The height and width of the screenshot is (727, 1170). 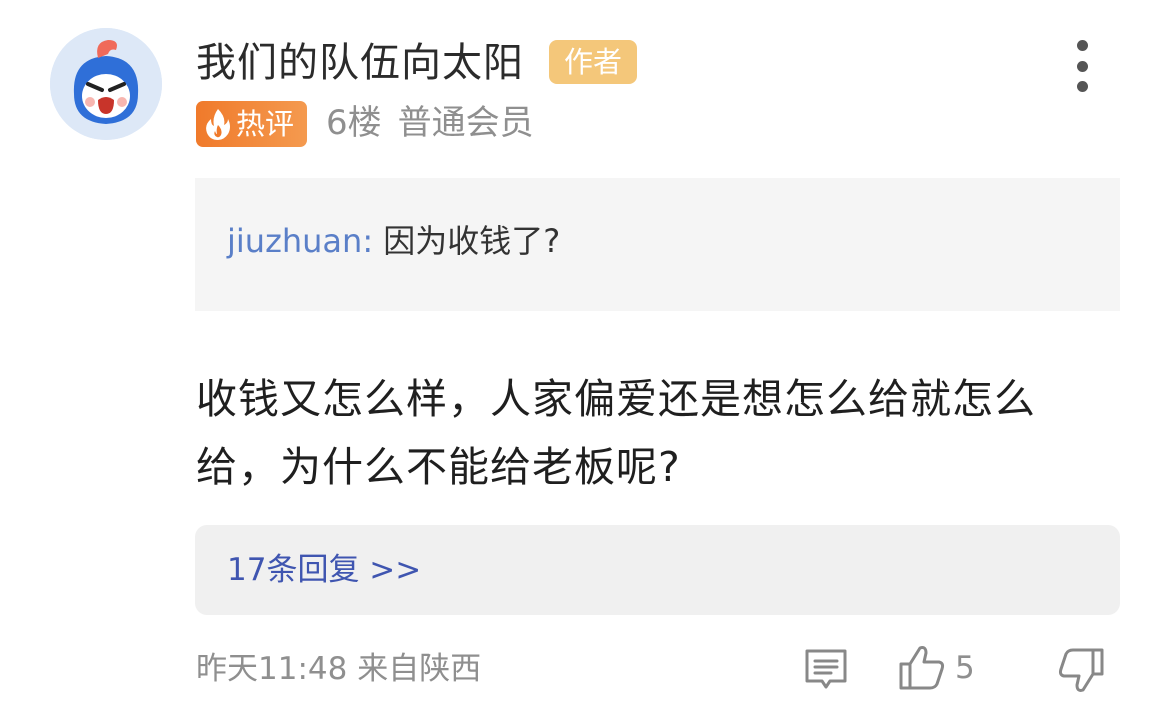 What do you see at coordinates (472, 241) in the screenshot?
I see `quoted-text: 因为收钱了?` at bounding box center [472, 241].